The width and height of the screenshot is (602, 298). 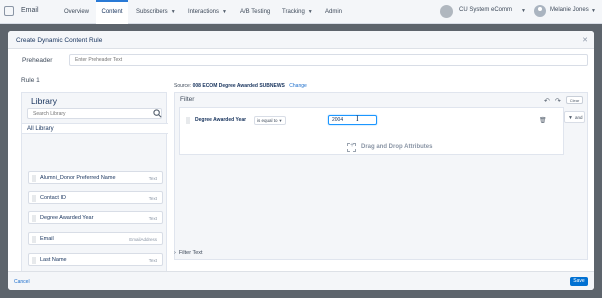 I want to click on filter-text-toggle: › Filter Text, so click(x=188, y=253).